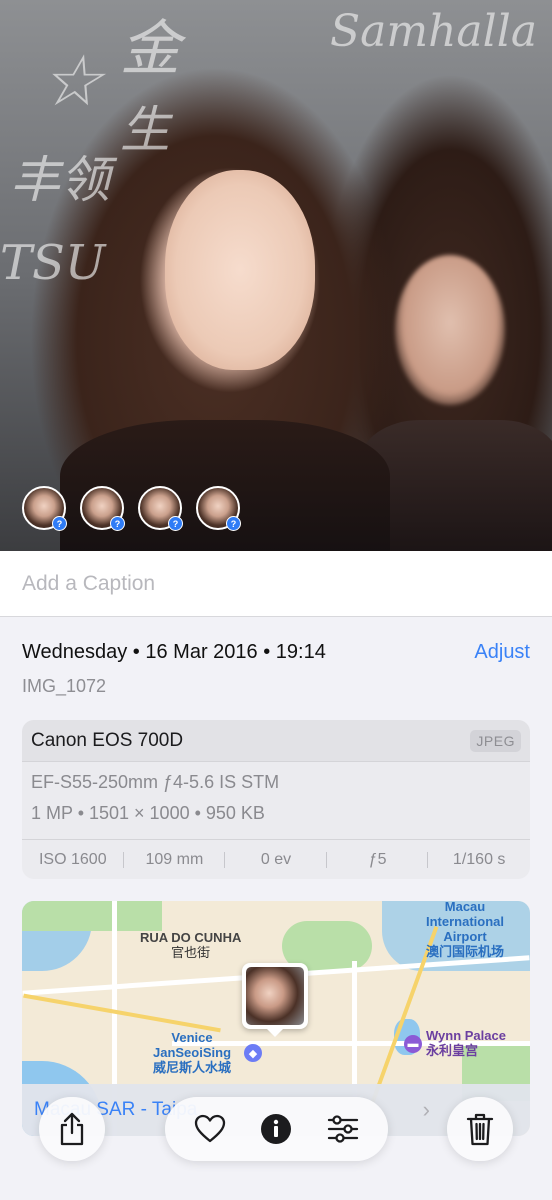 This screenshot has width=552, height=1200. I want to click on scribble-text: ☆, so click(71, 81).